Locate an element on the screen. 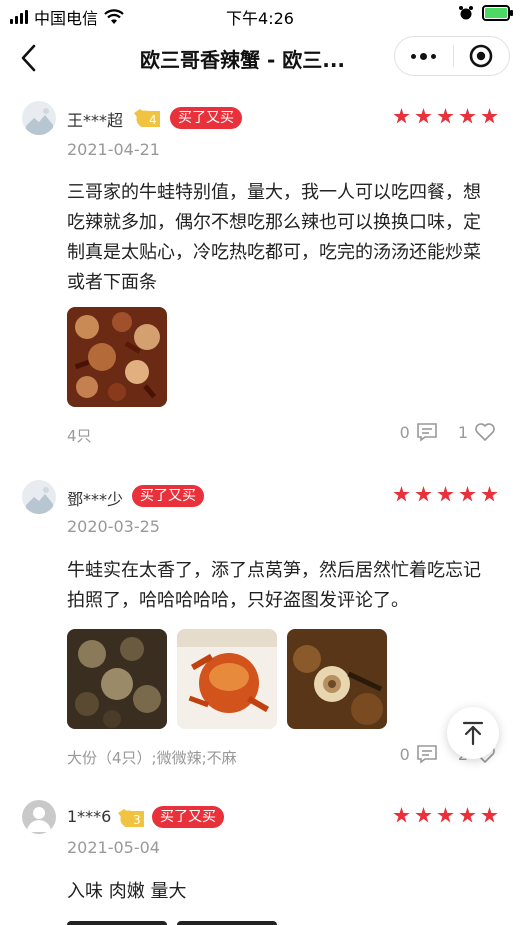  heart-icon is located at coordinates (485, 432).